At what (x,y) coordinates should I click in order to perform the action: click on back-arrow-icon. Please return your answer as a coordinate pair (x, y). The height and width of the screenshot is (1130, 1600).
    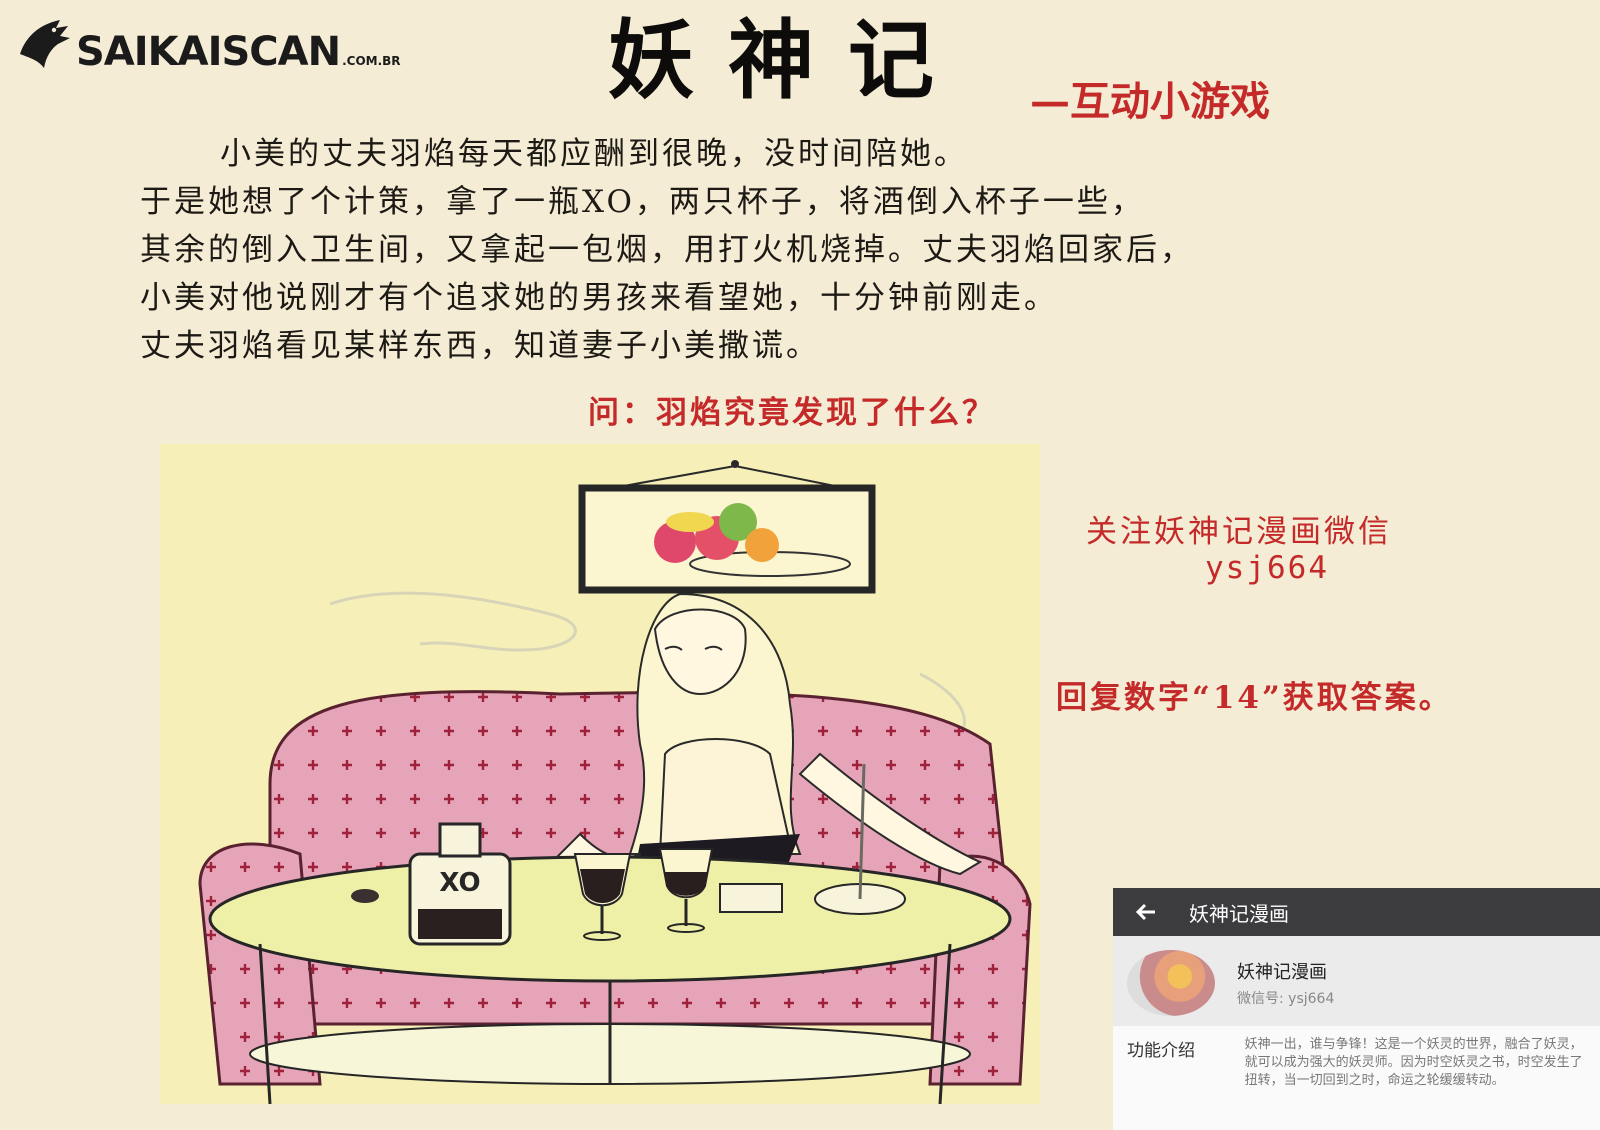
    Looking at the image, I should click on (1146, 912).